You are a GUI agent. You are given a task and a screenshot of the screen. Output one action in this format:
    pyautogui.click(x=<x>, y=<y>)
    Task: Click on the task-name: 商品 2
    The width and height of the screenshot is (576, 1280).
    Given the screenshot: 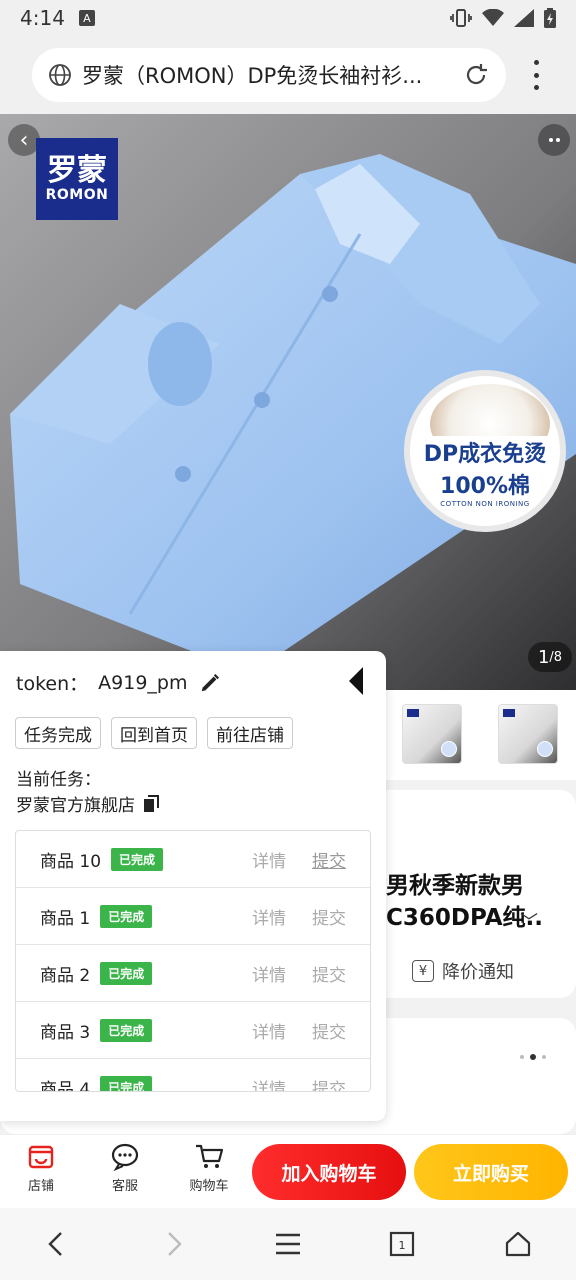 What is the action you would take?
    pyautogui.click(x=65, y=975)
    